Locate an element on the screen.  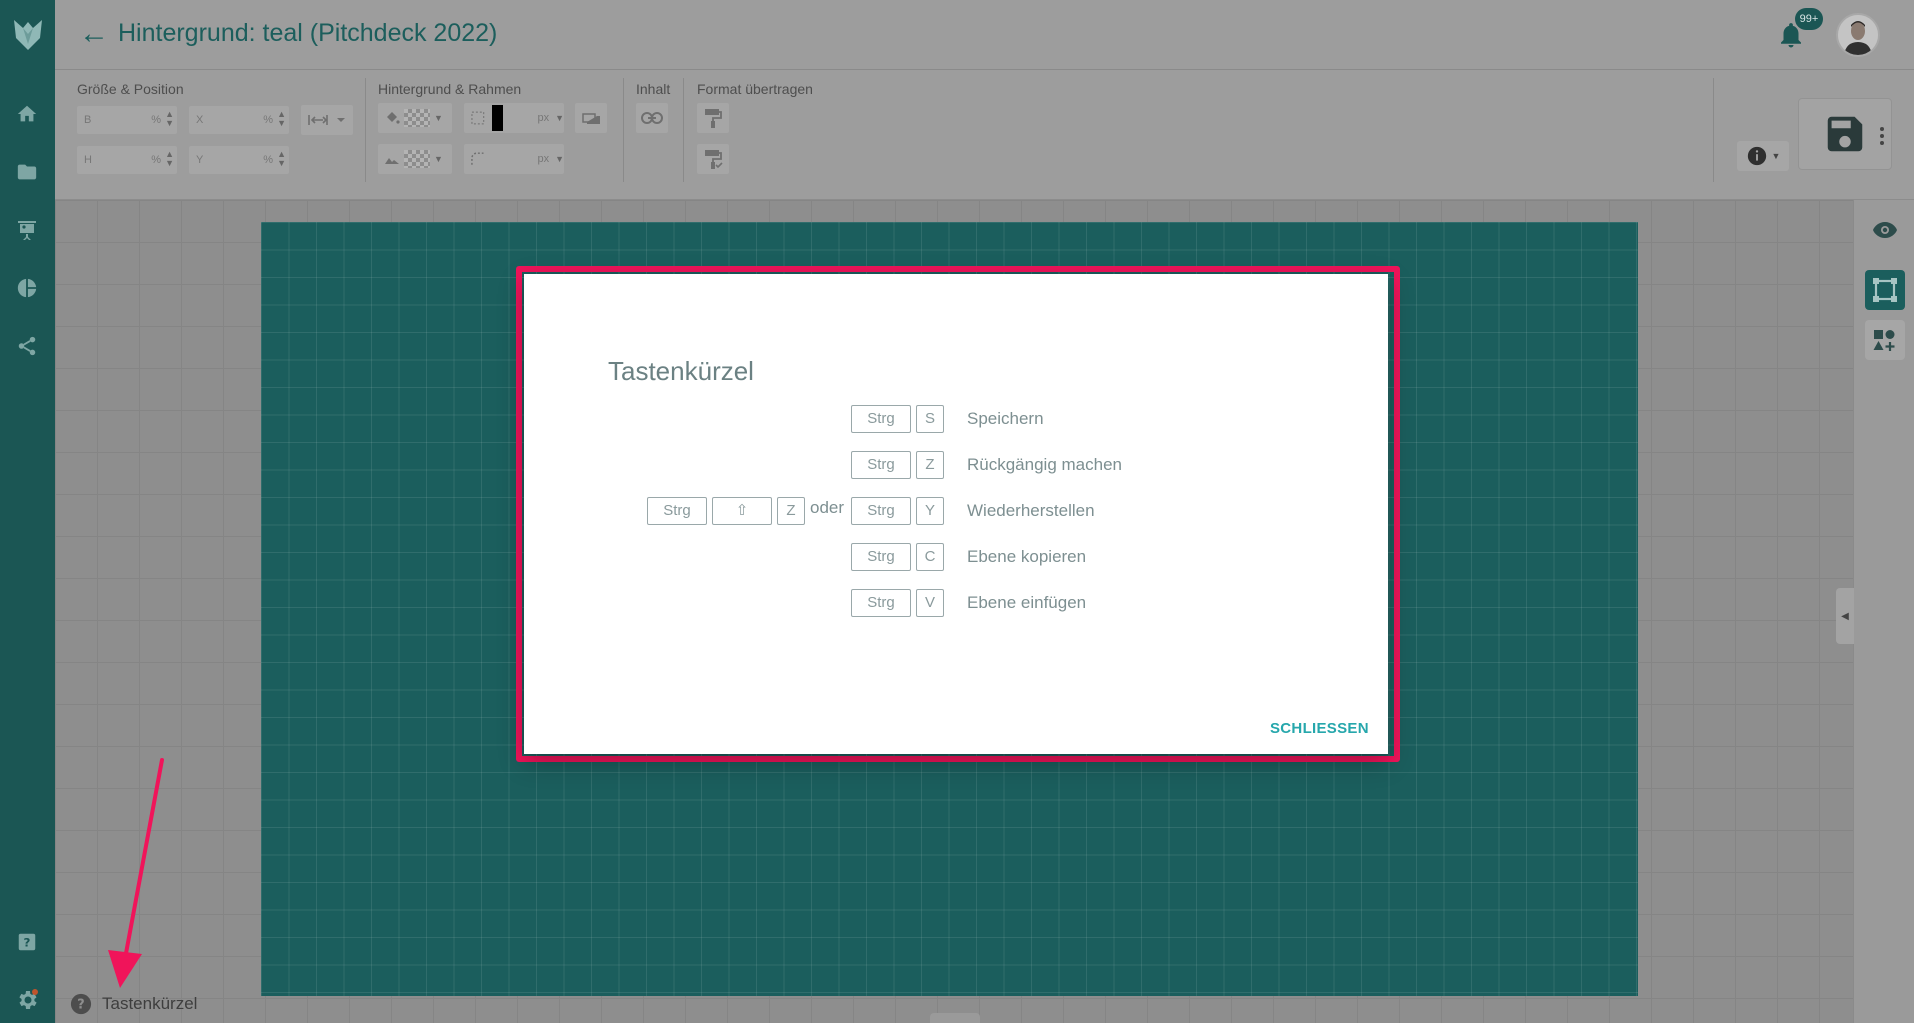
app-logo is located at coordinates (27, 35).